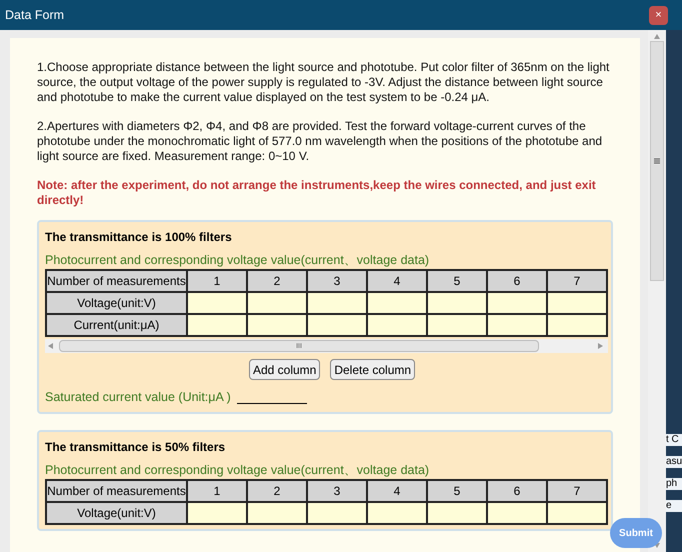  What do you see at coordinates (139, 237) in the screenshot?
I see `section-title: The transmittance is 100% filters` at bounding box center [139, 237].